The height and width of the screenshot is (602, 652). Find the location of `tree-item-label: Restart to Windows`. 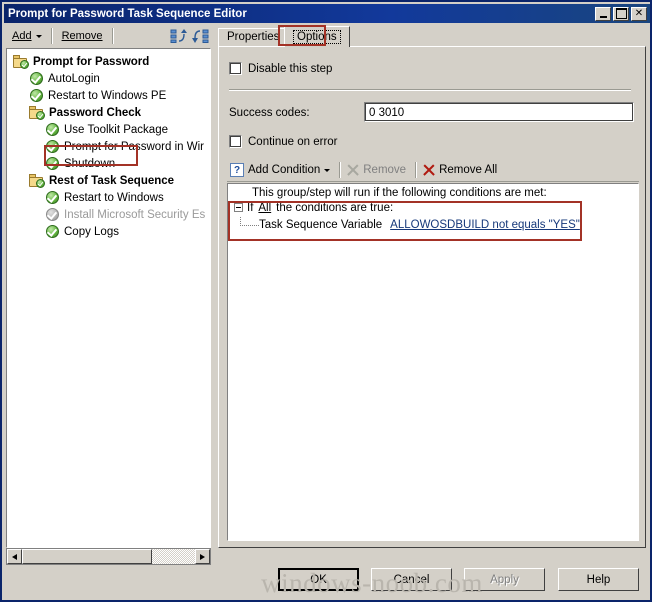

tree-item-label: Restart to Windows is located at coordinates (114, 197).